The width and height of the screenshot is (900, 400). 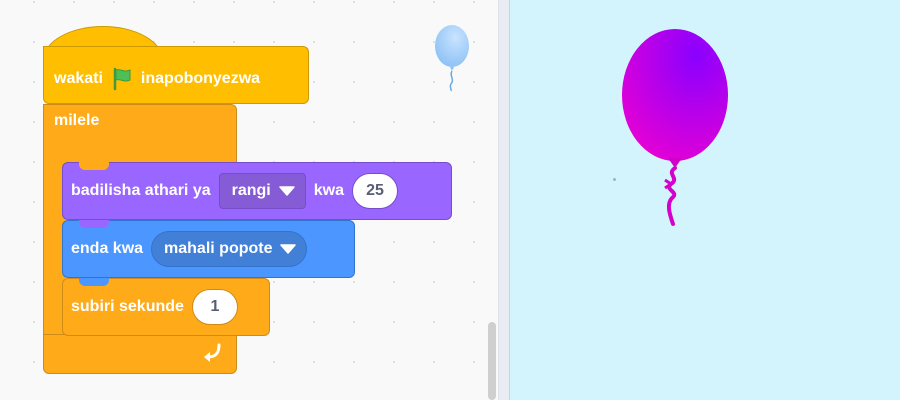 I want to click on loop-arrow-icon, so click(x=213, y=354).